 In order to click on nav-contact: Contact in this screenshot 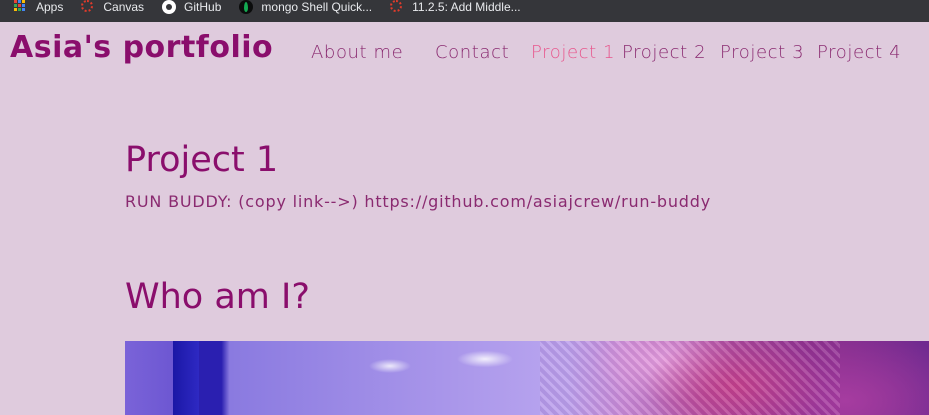, I will do `click(472, 52)`.